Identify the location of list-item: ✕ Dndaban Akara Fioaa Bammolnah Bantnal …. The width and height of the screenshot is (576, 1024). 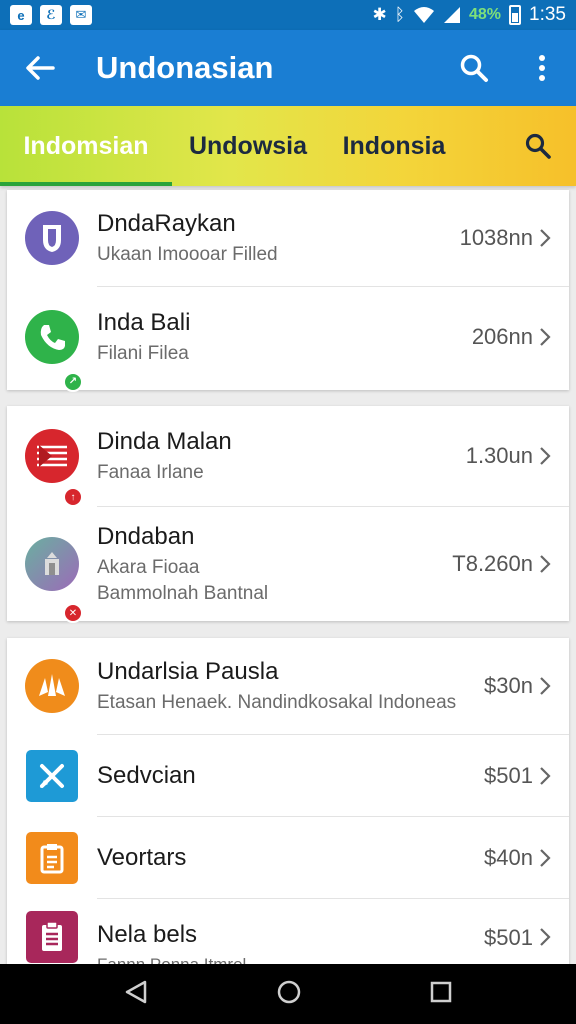
(297, 564).